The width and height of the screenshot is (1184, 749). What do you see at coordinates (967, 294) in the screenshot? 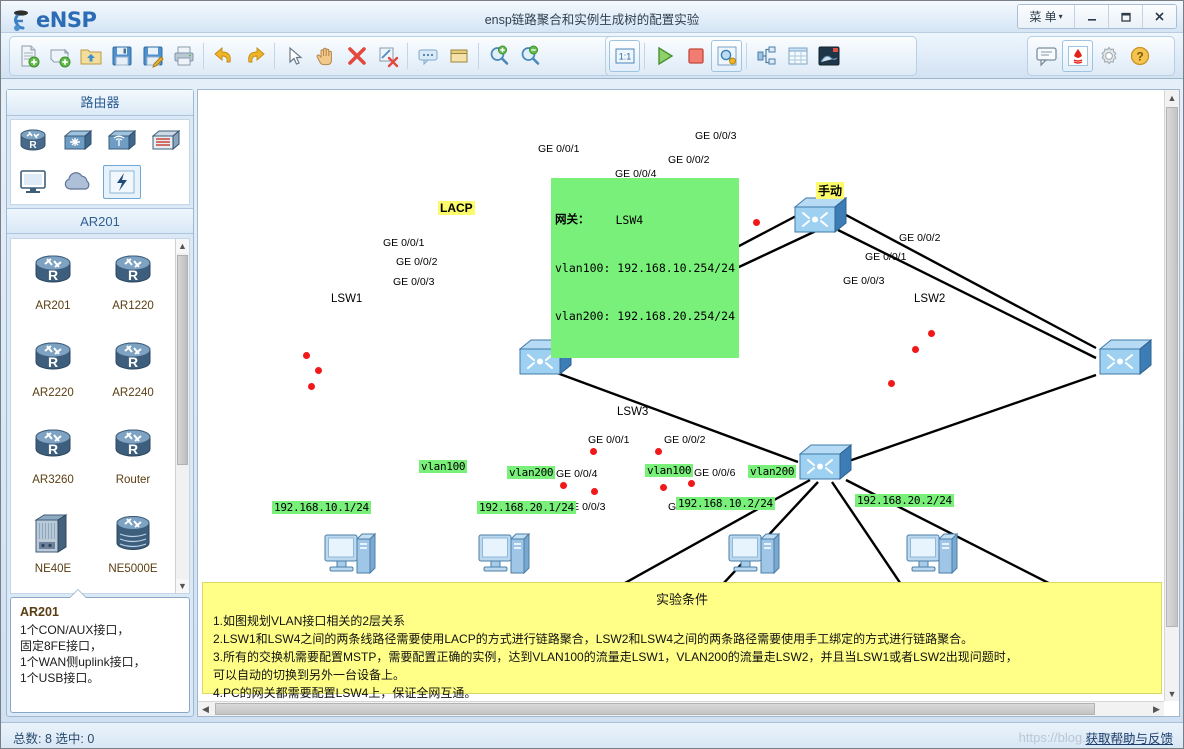
I see `link-lsw4-lsw2-b` at bounding box center [967, 294].